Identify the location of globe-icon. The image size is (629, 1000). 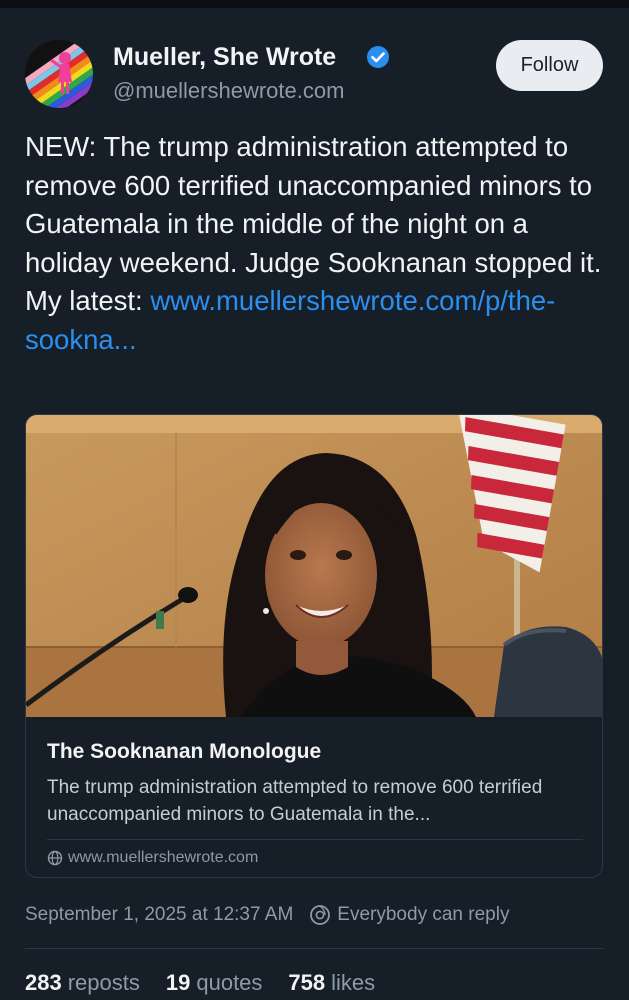
(55, 858).